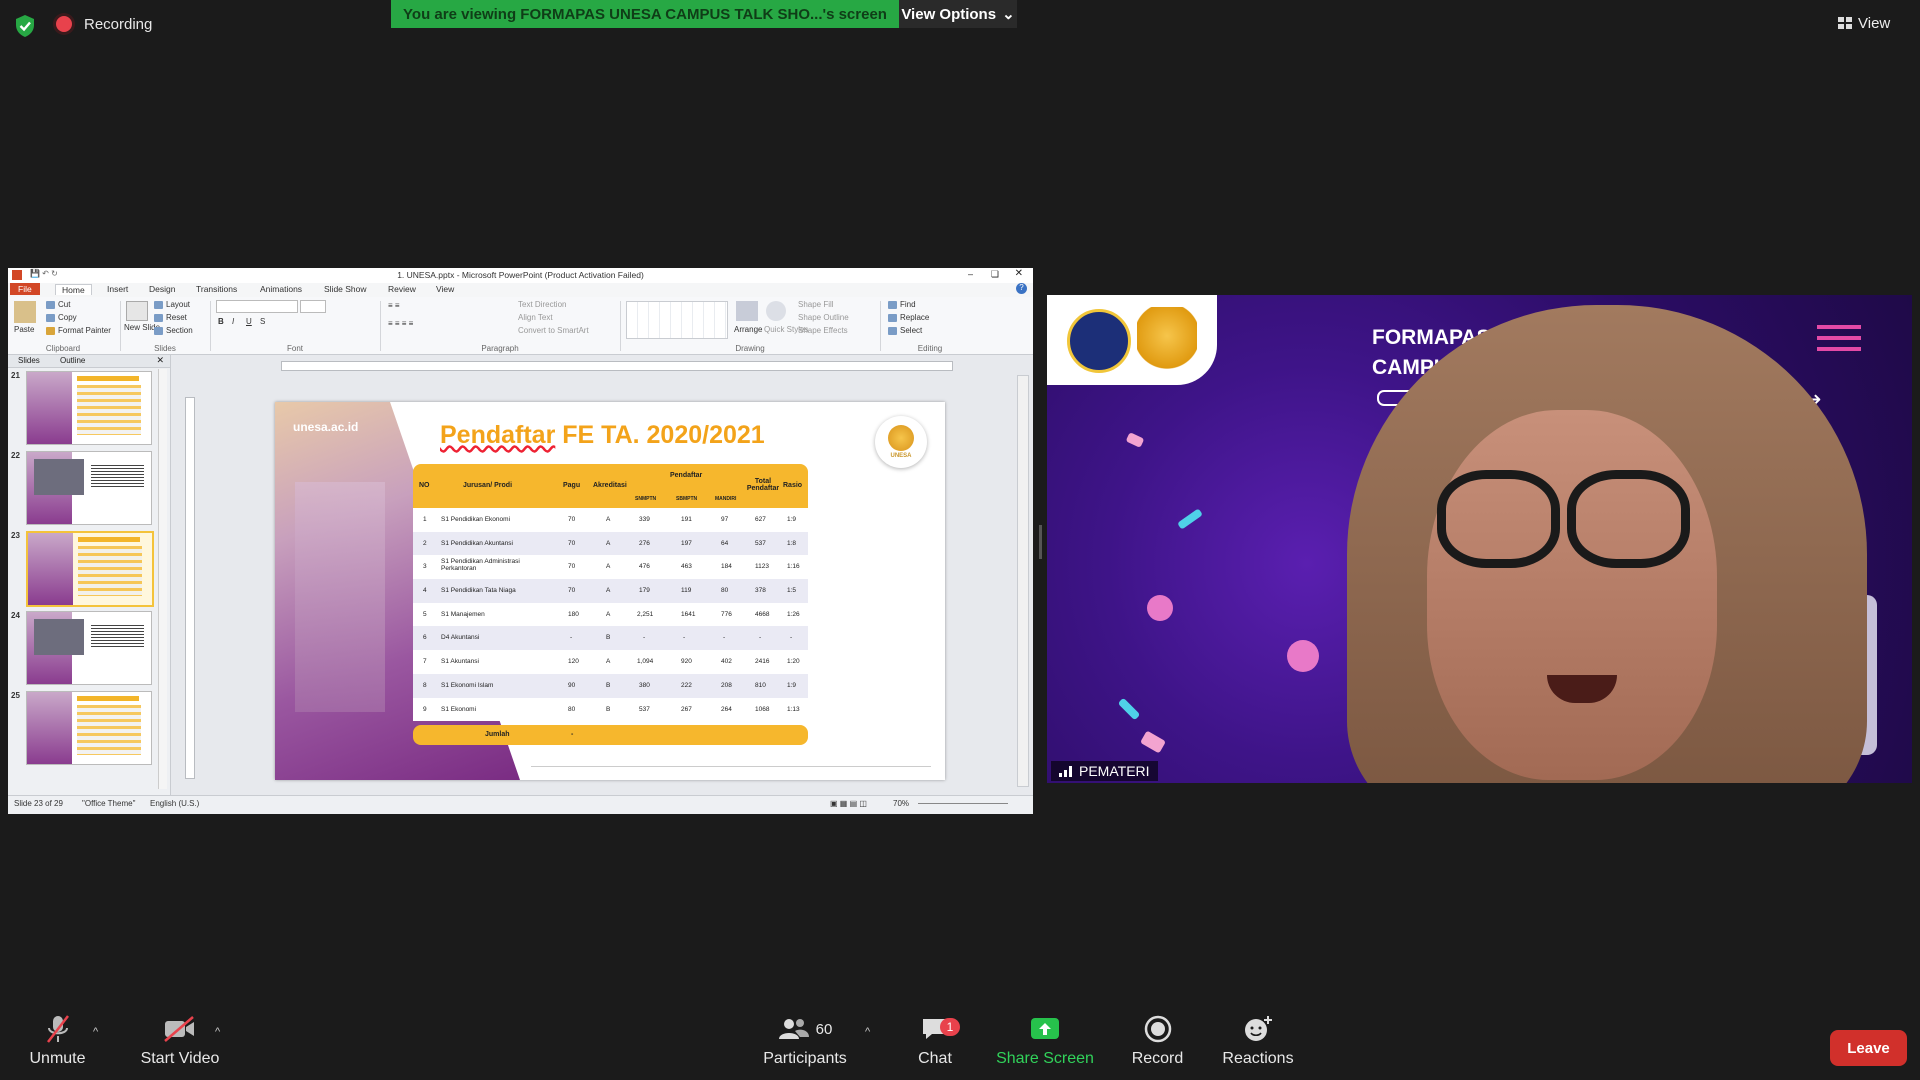 The image size is (1920, 1080). What do you see at coordinates (1023, 581) in the screenshot?
I see `vertical-scrollbar` at bounding box center [1023, 581].